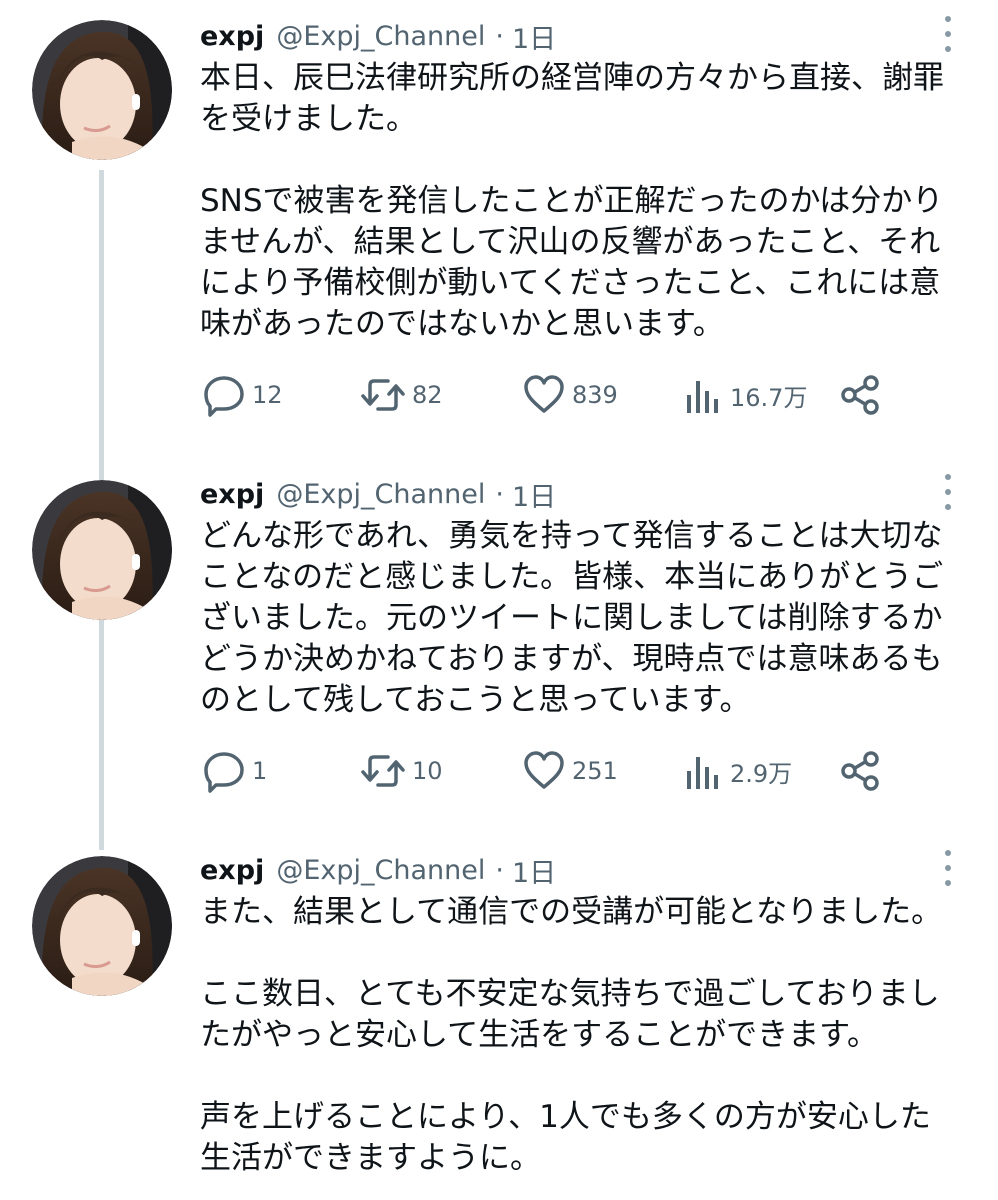 Image resolution: width=998 pixels, height=1200 pixels. I want to click on like-count: 251, so click(595, 771).